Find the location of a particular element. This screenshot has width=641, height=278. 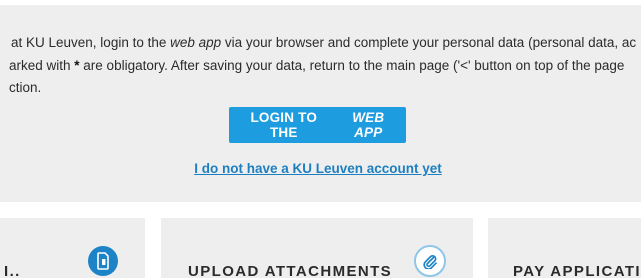

login-button-label: LOGIN TO THE is located at coordinates (284, 125).